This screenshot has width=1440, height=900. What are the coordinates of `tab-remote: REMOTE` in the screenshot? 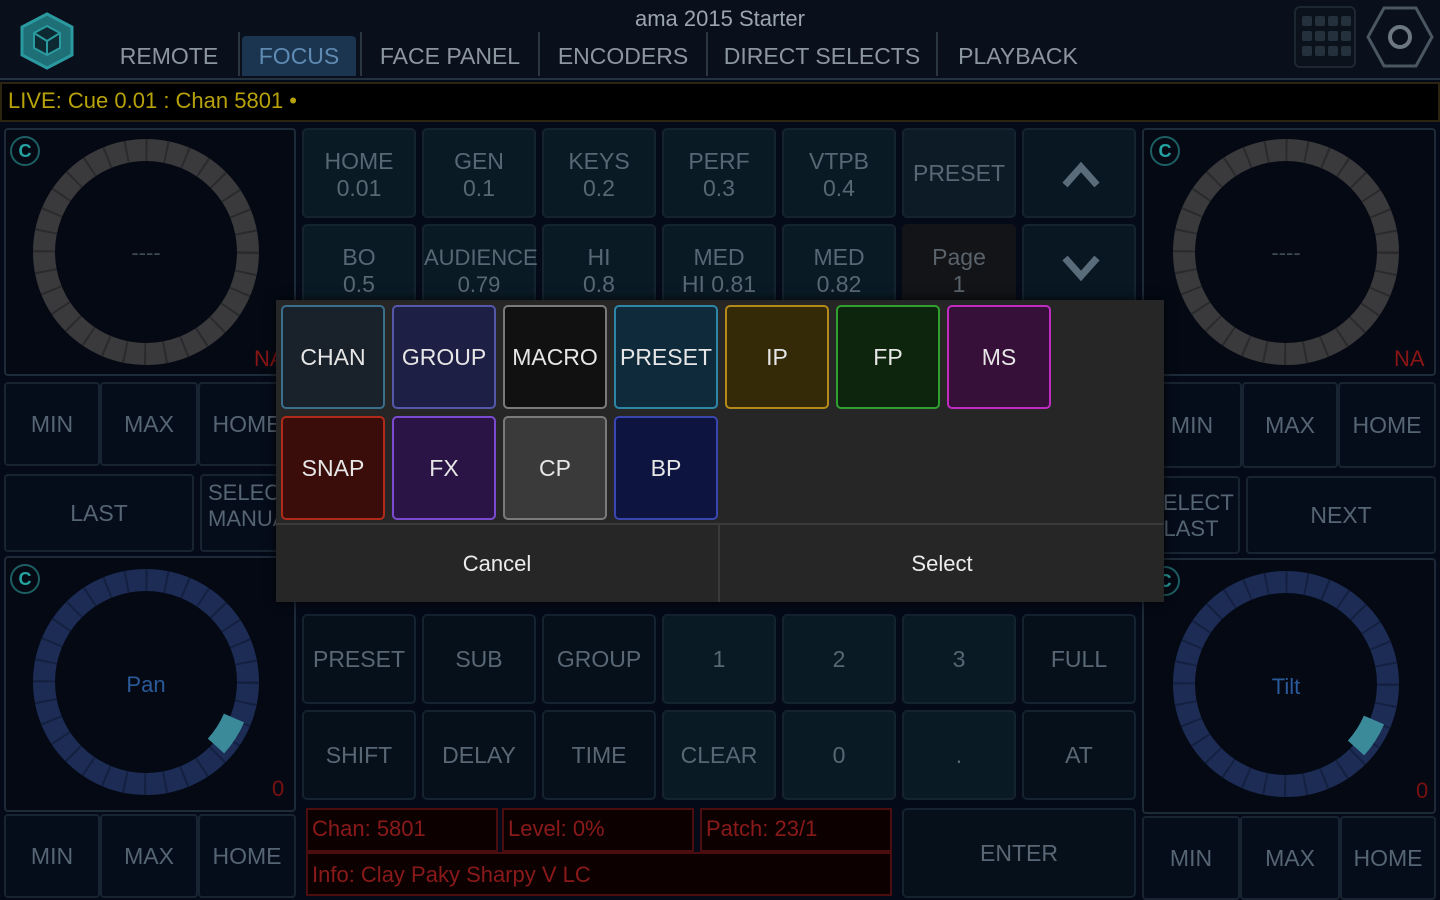 It's located at (169, 56).